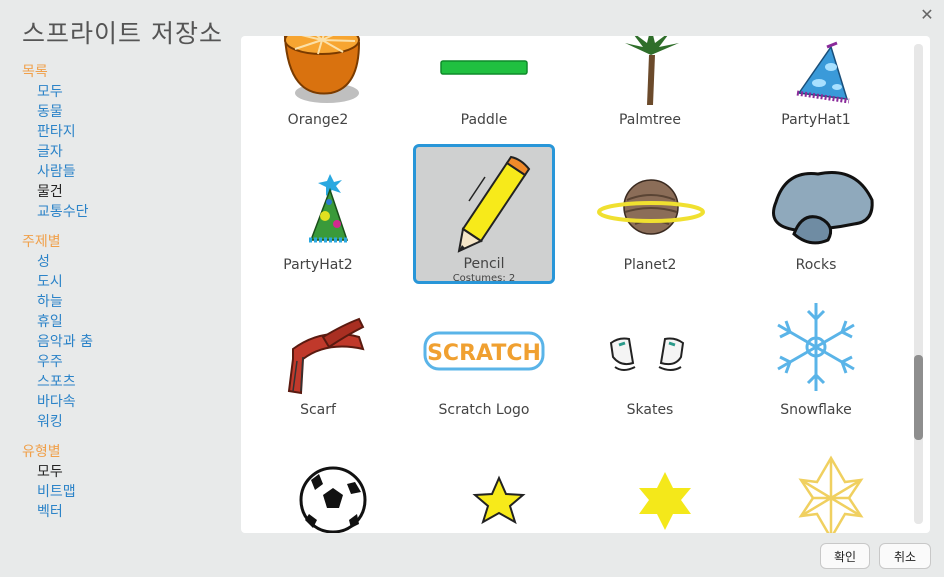  What do you see at coordinates (845, 556) in the screenshot?
I see `ok-button: 확인` at bounding box center [845, 556].